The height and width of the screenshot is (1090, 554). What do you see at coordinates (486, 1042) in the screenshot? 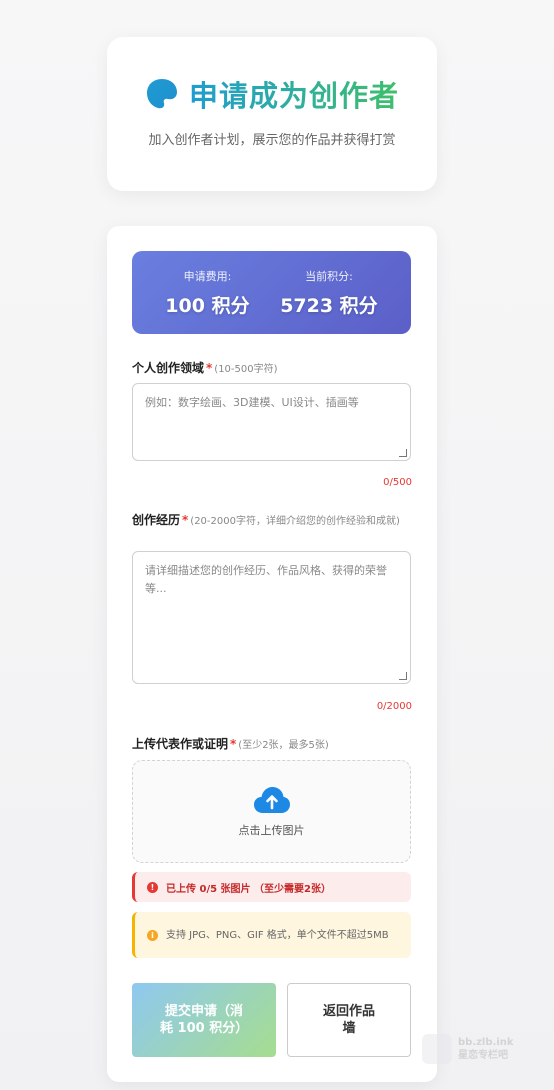
I see `watermark-line1: bb.zlb.ink` at bounding box center [486, 1042].